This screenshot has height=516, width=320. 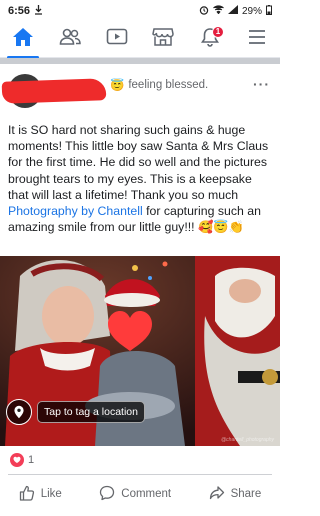 What do you see at coordinates (232, 11) in the screenshot?
I see `signal-icon` at bounding box center [232, 11].